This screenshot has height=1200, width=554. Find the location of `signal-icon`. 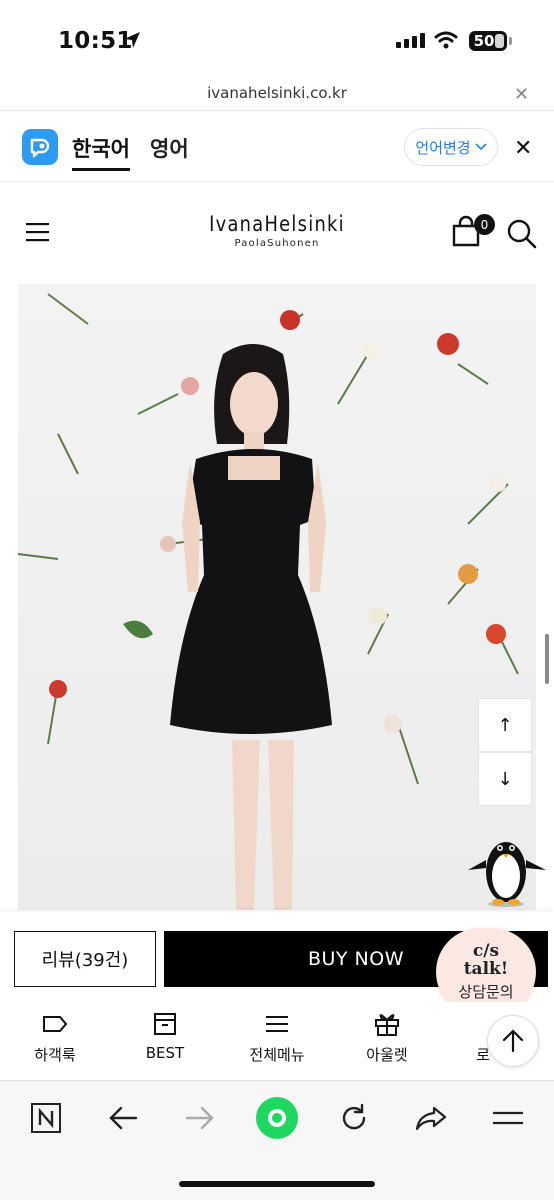

signal-icon is located at coordinates (410, 40).